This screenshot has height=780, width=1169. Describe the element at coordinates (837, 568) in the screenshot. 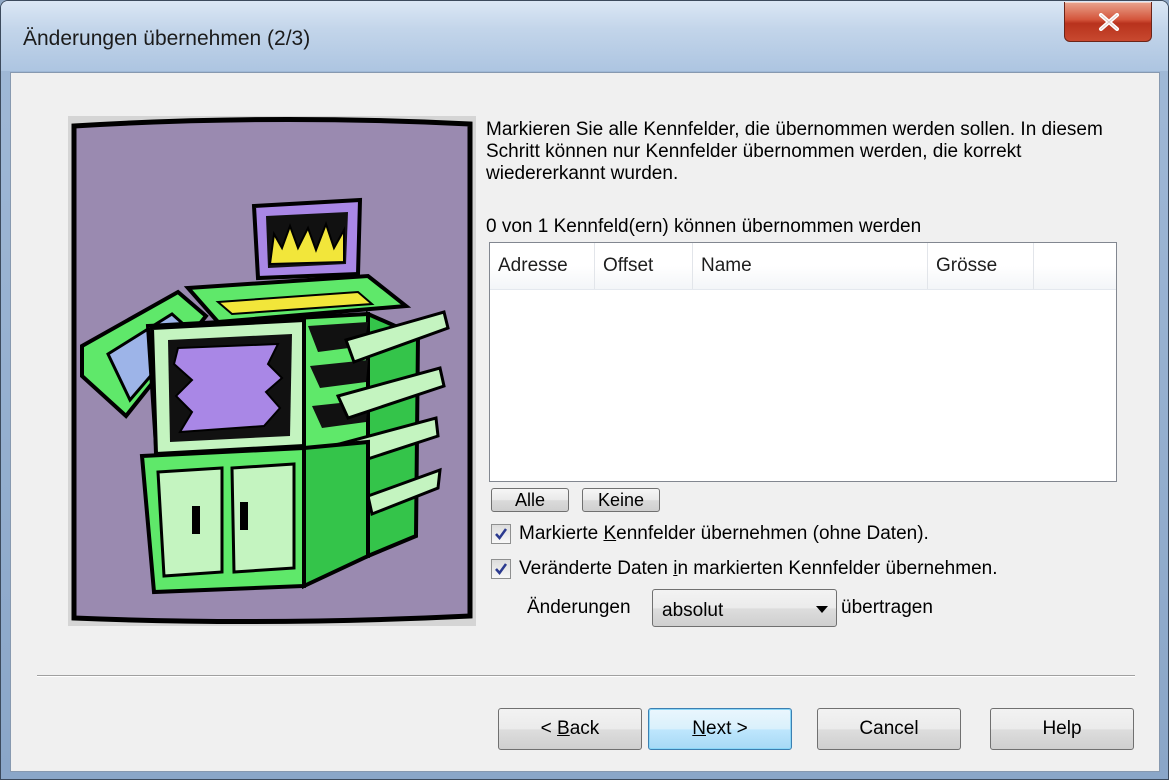

I see `take-changed-label-suffix: n markierten Kennfelder übernehmen.` at that location.